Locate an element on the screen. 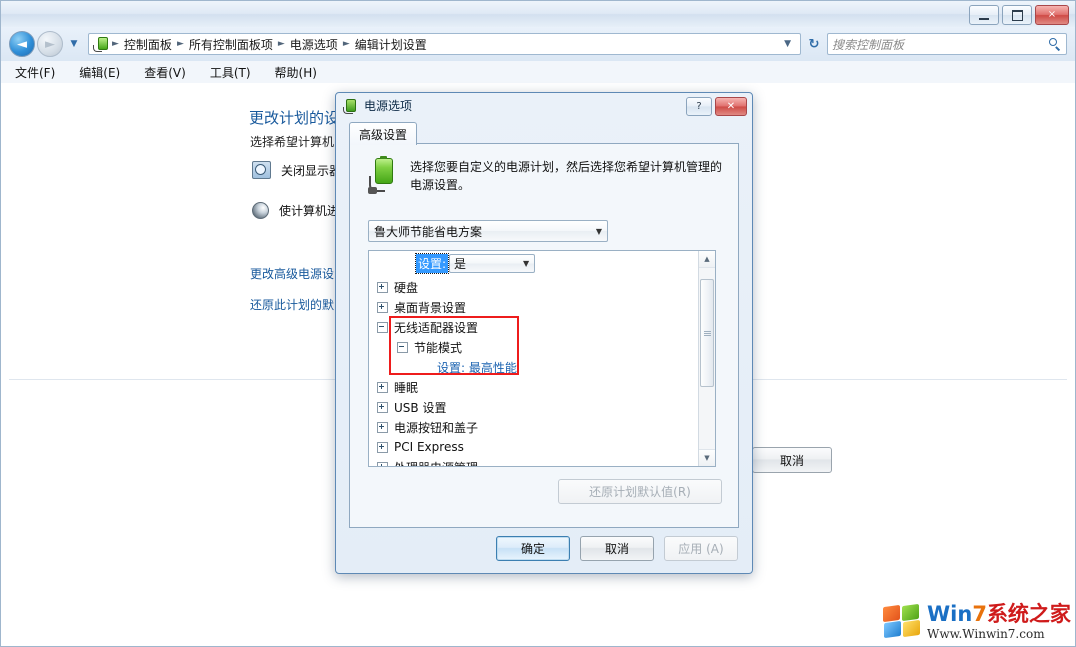 The height and width of the screenshot is (647, 1076). forward-button: ► is located at coordinates (50, 44).